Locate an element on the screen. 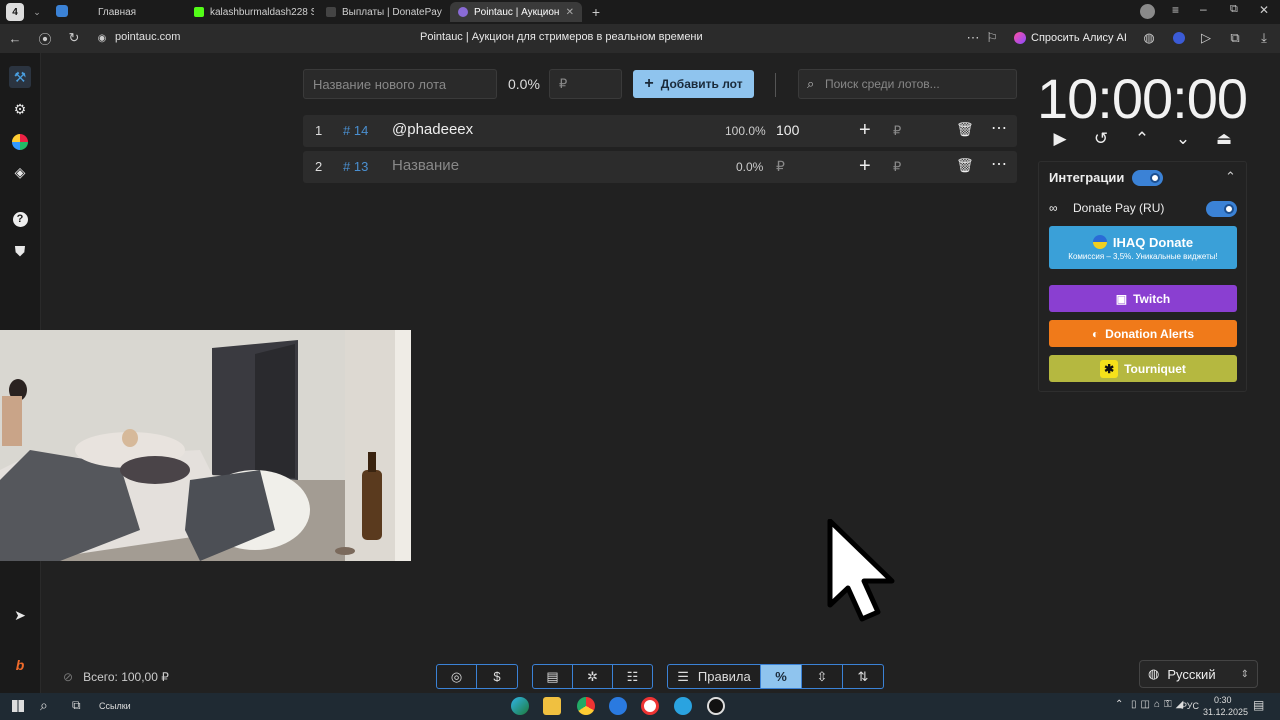 This screenshot has width=1280, height=720. language-select: ◍ Русский ⇕ is located at coordinates (1198, 674).